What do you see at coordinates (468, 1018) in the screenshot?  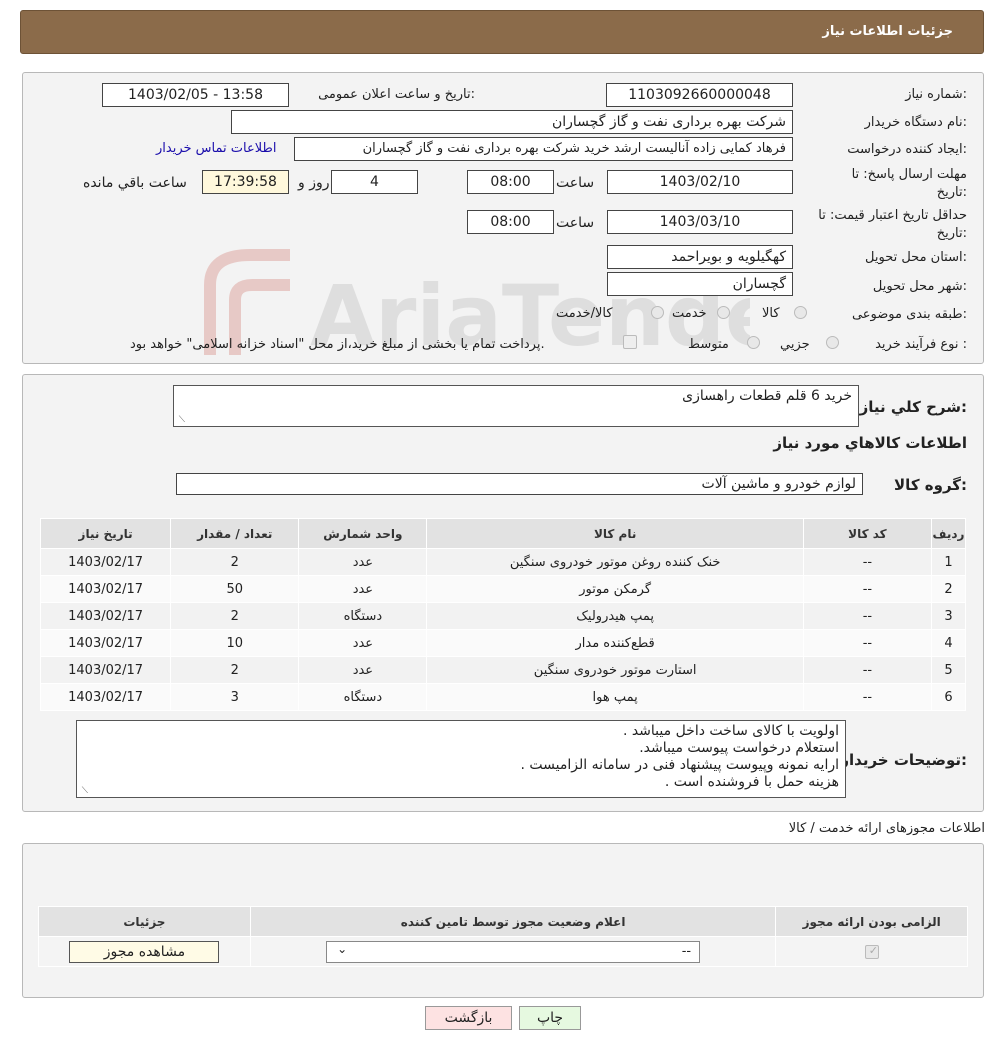 I see `back-button: بازگشت` at bounding box center [468, 1018].